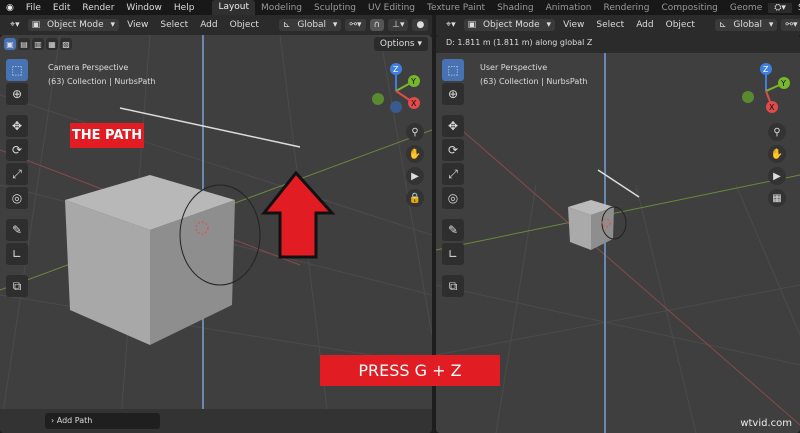 The image size is (800, 433). Describe the element at coordinates (689, 8) in the screenshot. I see `tab-compositing: Compositing` at that location.